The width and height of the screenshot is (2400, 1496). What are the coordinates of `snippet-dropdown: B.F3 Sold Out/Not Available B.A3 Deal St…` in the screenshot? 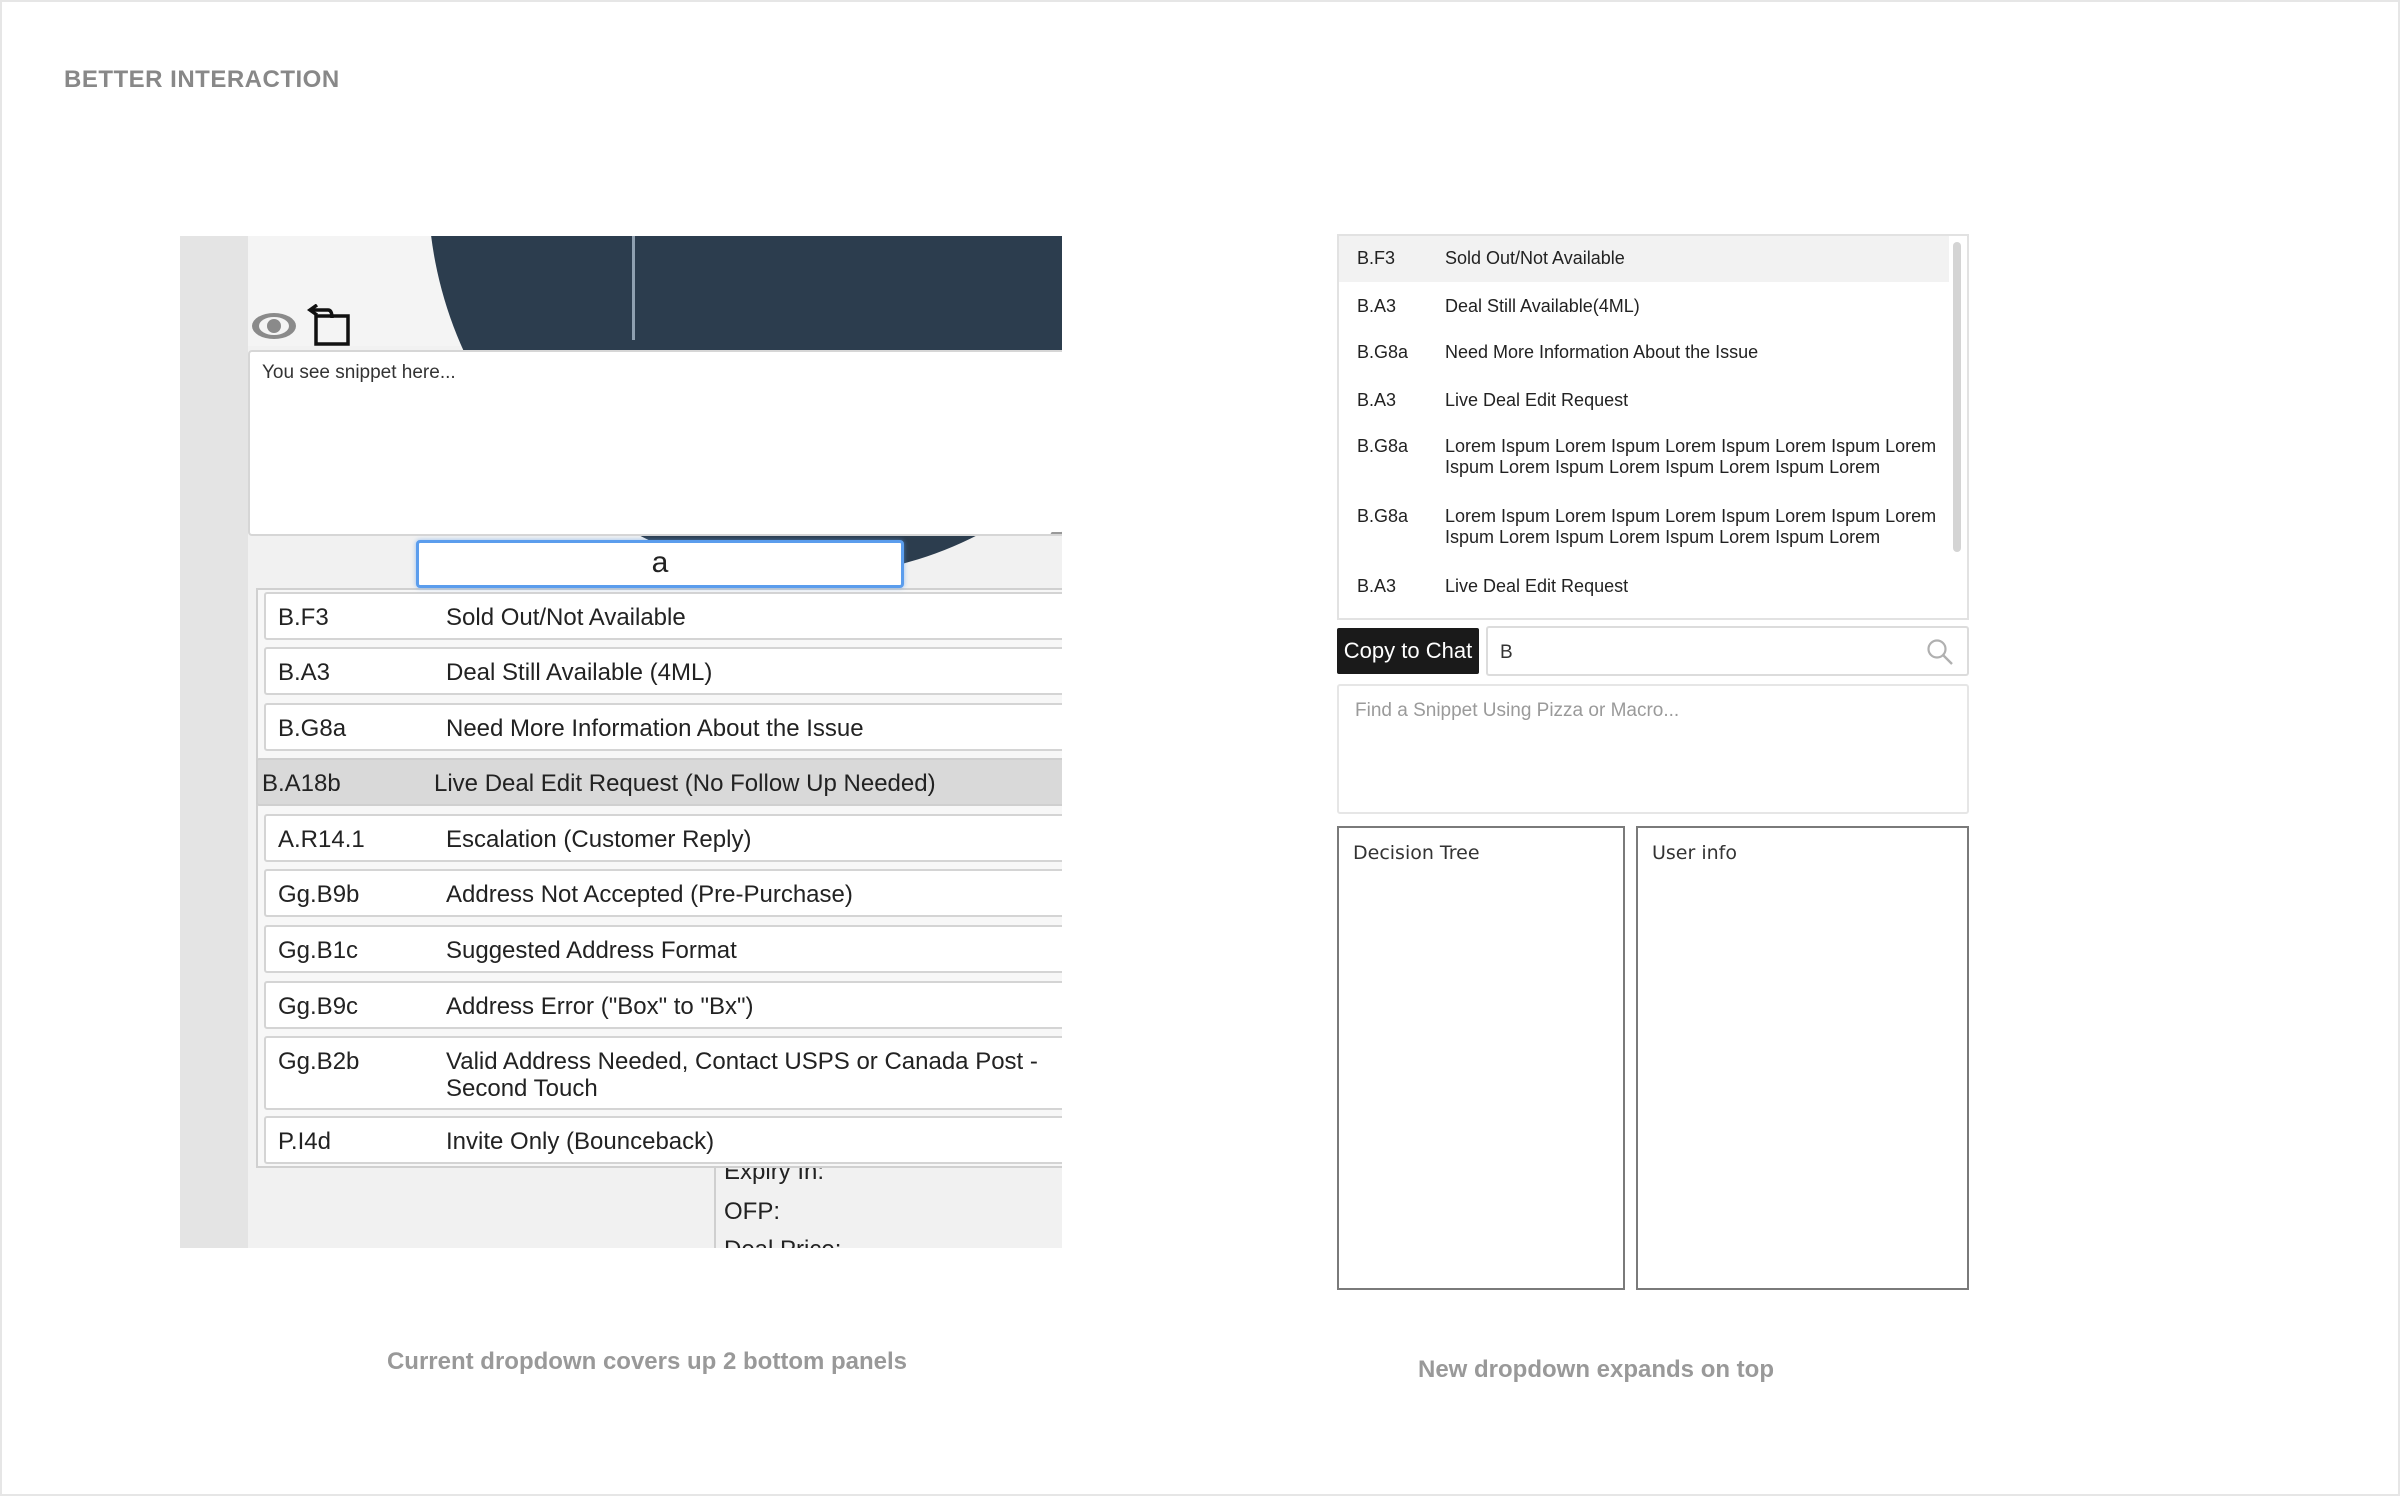 It's located at (659, 878).